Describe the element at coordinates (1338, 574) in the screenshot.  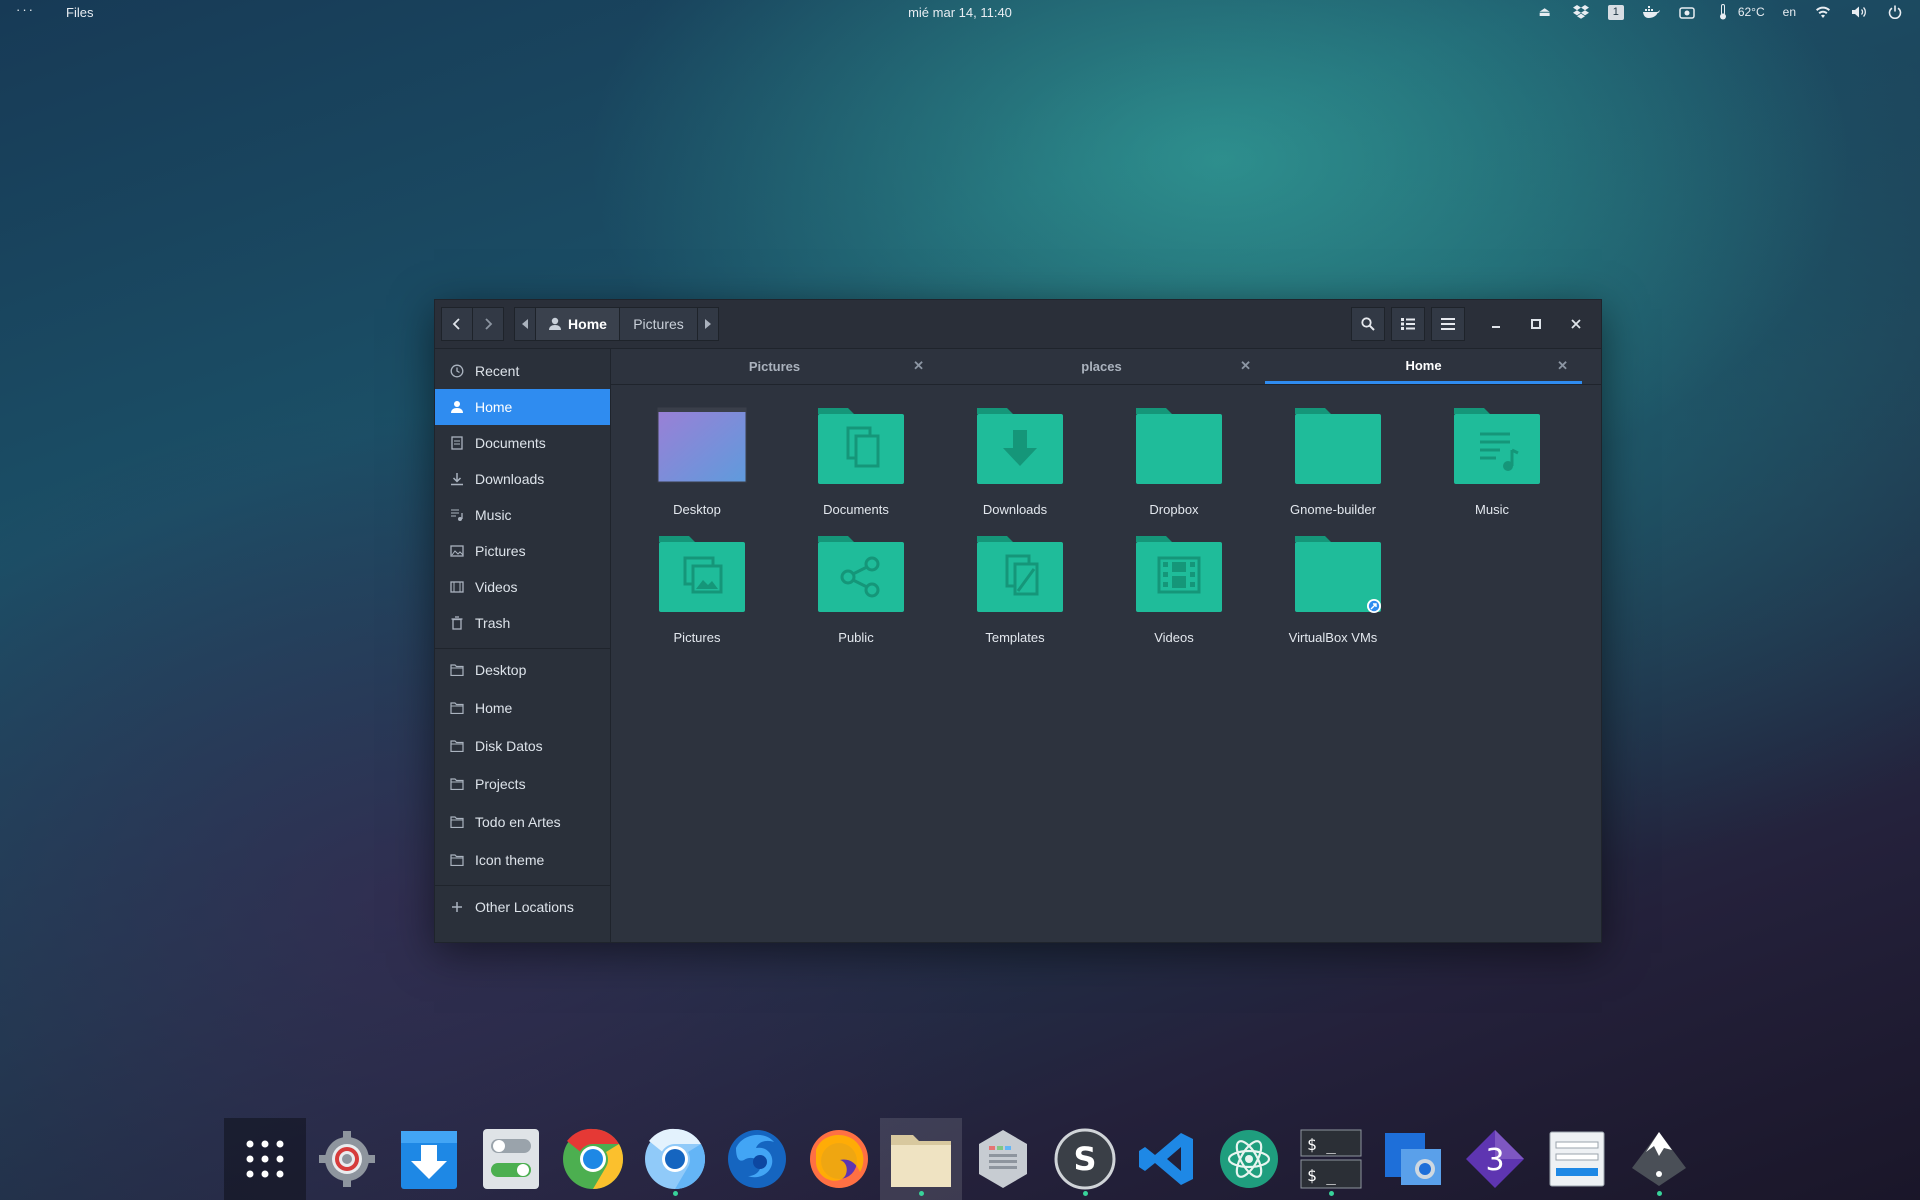
I see `symlink-folder-icon` at that location.